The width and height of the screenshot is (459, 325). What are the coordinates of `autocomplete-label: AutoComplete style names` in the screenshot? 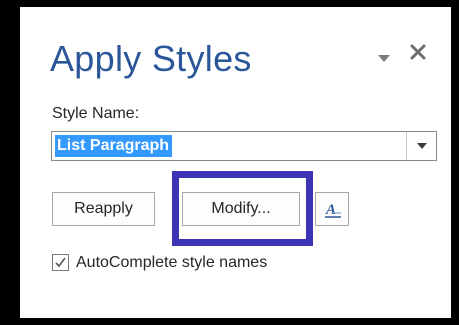 It's located at (172, 262).